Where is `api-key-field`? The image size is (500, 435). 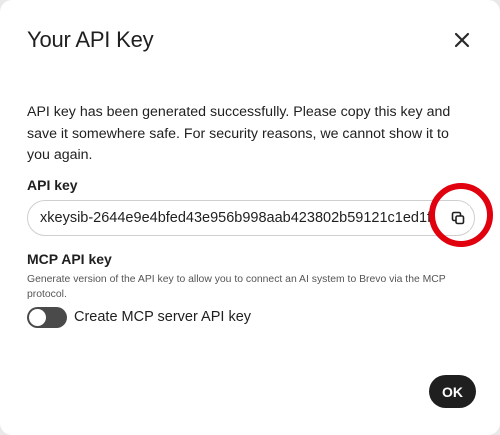
api-key-field is located at coordinates (251, 218).